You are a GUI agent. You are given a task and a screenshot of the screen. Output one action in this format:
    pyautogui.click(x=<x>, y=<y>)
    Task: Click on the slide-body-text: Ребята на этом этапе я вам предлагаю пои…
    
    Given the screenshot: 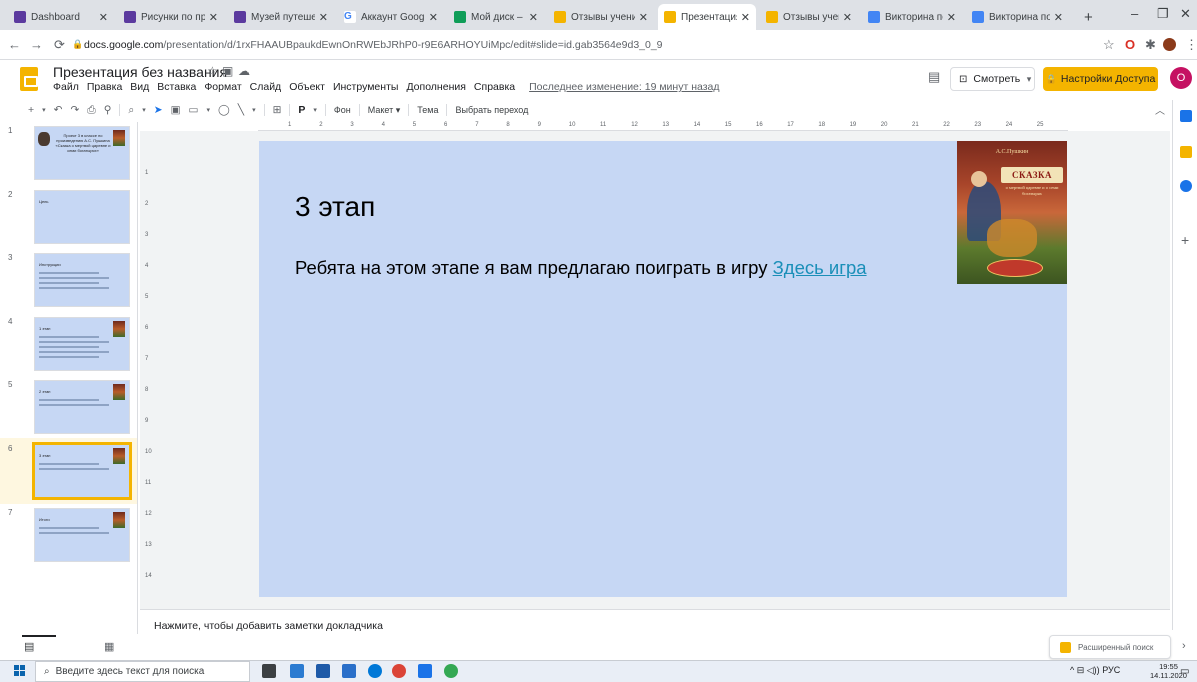 What is the action you would take?
    pyautogui.click(x=581, y=268)
    